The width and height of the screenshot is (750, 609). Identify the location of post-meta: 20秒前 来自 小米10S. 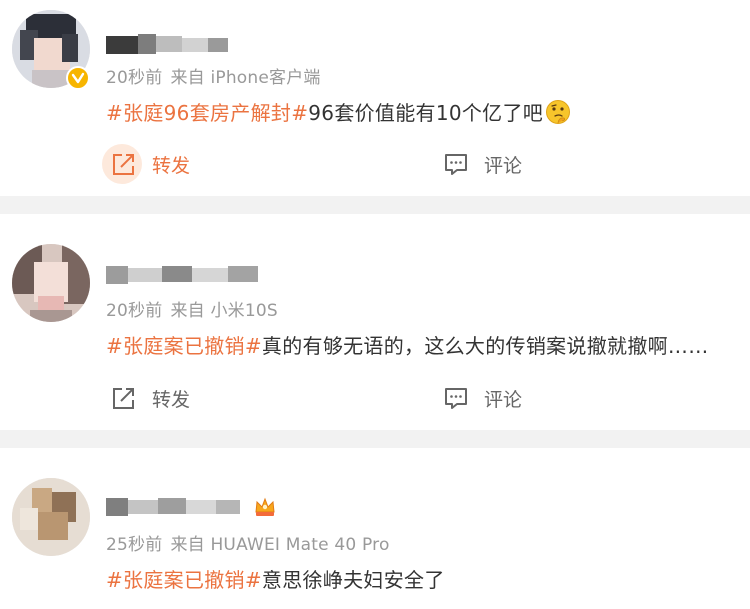
(196, 308).